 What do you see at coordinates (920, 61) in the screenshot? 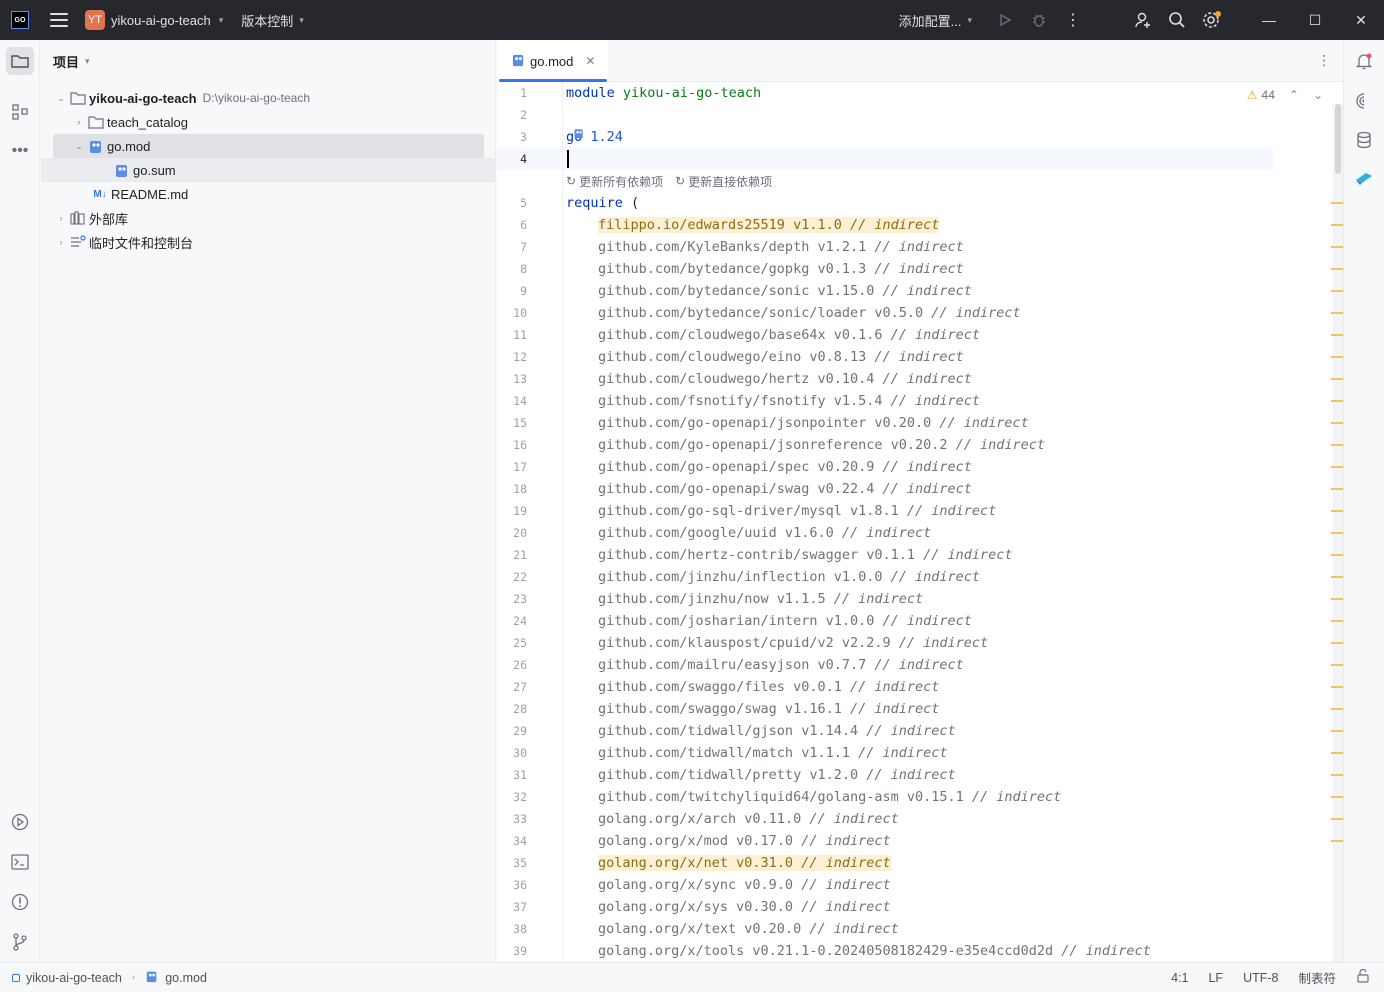
I see `editor-tabs: go.mod ✕ ⋮` at bounding box center [920, 61].